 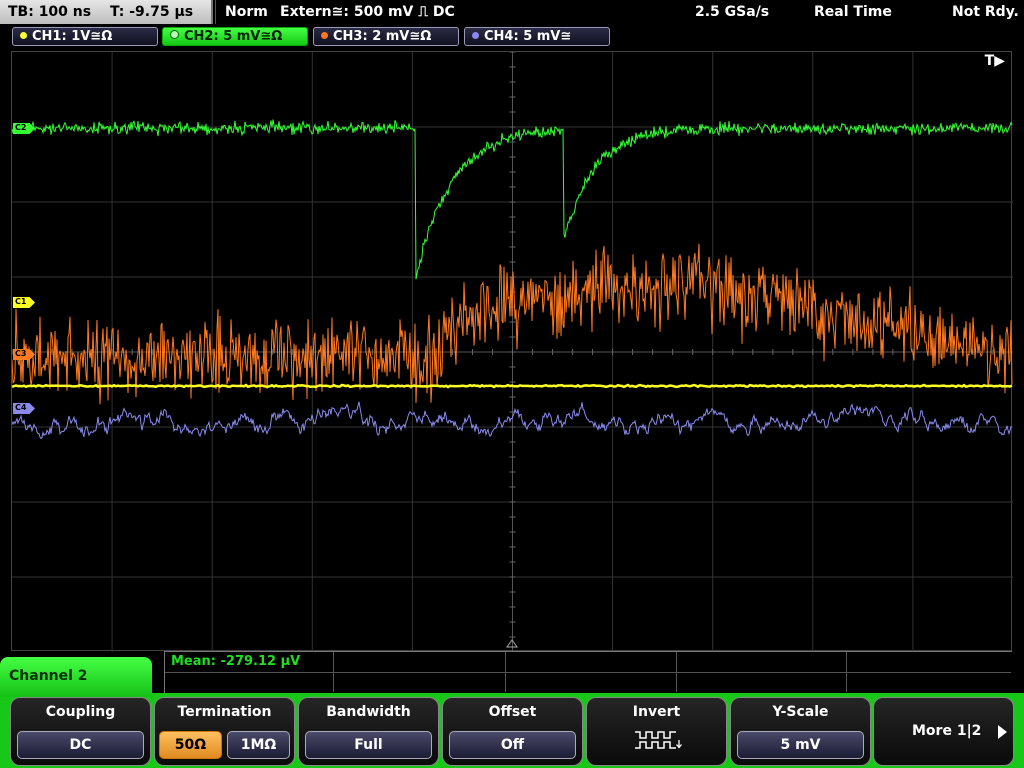 What do you see at coordinates (50, 12) in the screenshot?
I see `timebase-readout: TB: 100 ns` at bounding box center [50, 12].